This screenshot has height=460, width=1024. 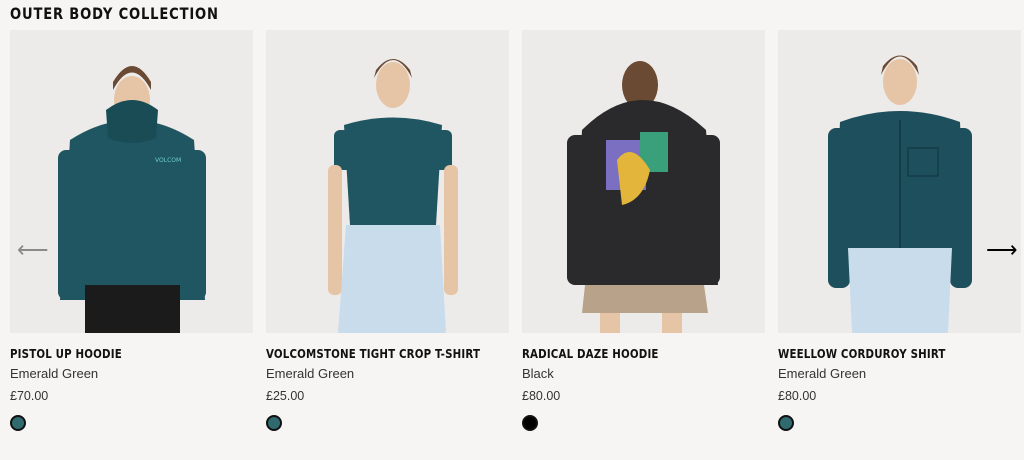 I want to click on product-price: £70.00, so click(x=29, y=396).